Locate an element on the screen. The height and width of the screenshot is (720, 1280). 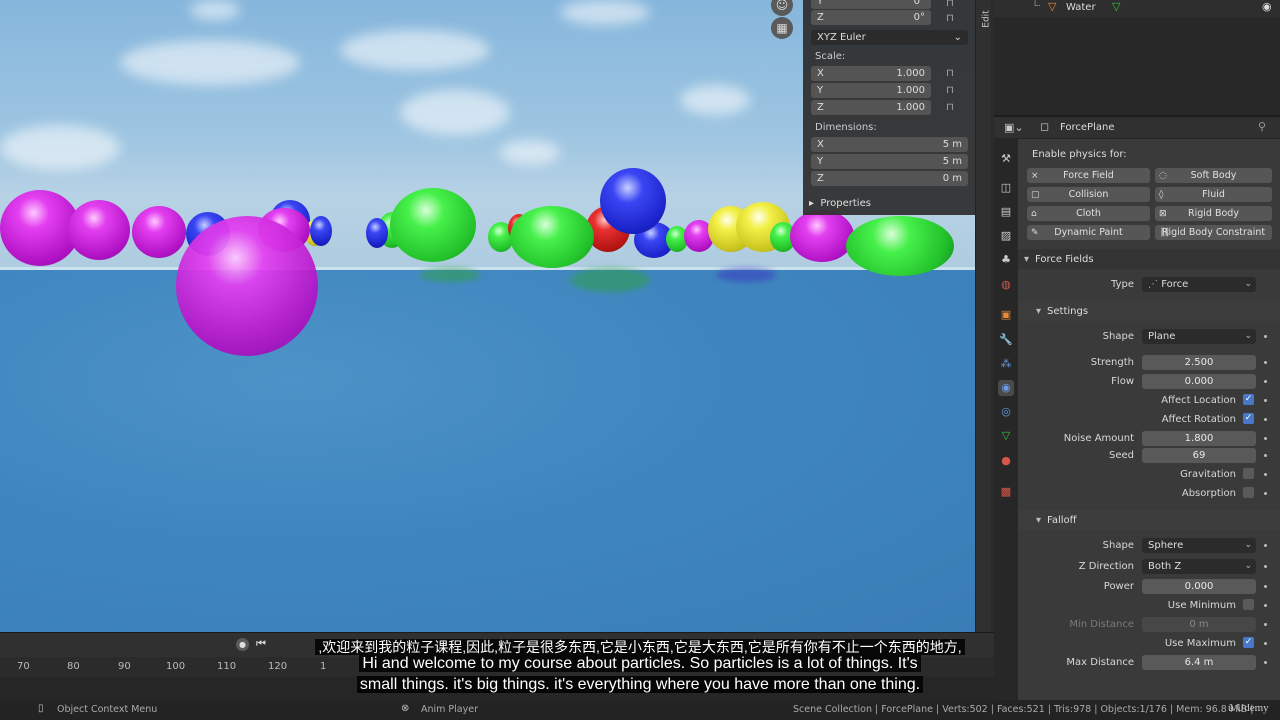
outliner-row: └· ▽ Water ▽ ◉ is located at coordinates (1137, 8).